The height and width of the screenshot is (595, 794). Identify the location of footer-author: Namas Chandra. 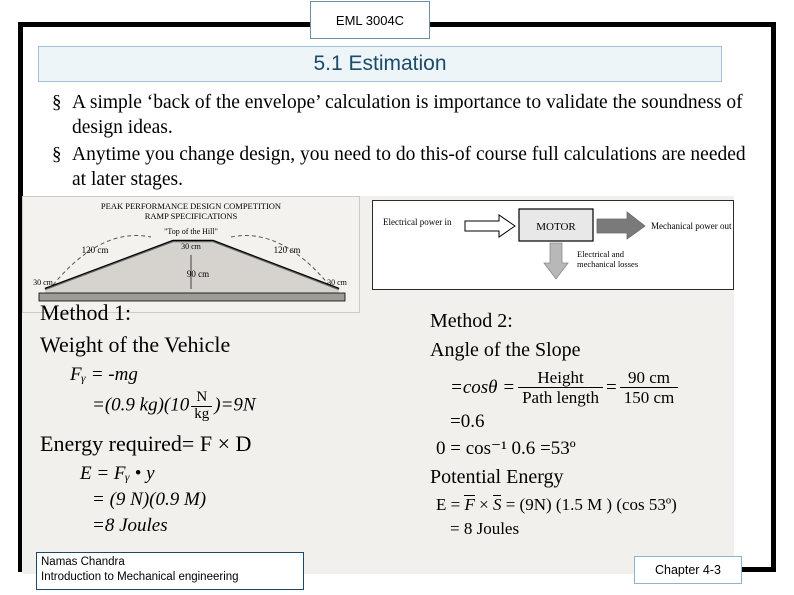
(83, 562).